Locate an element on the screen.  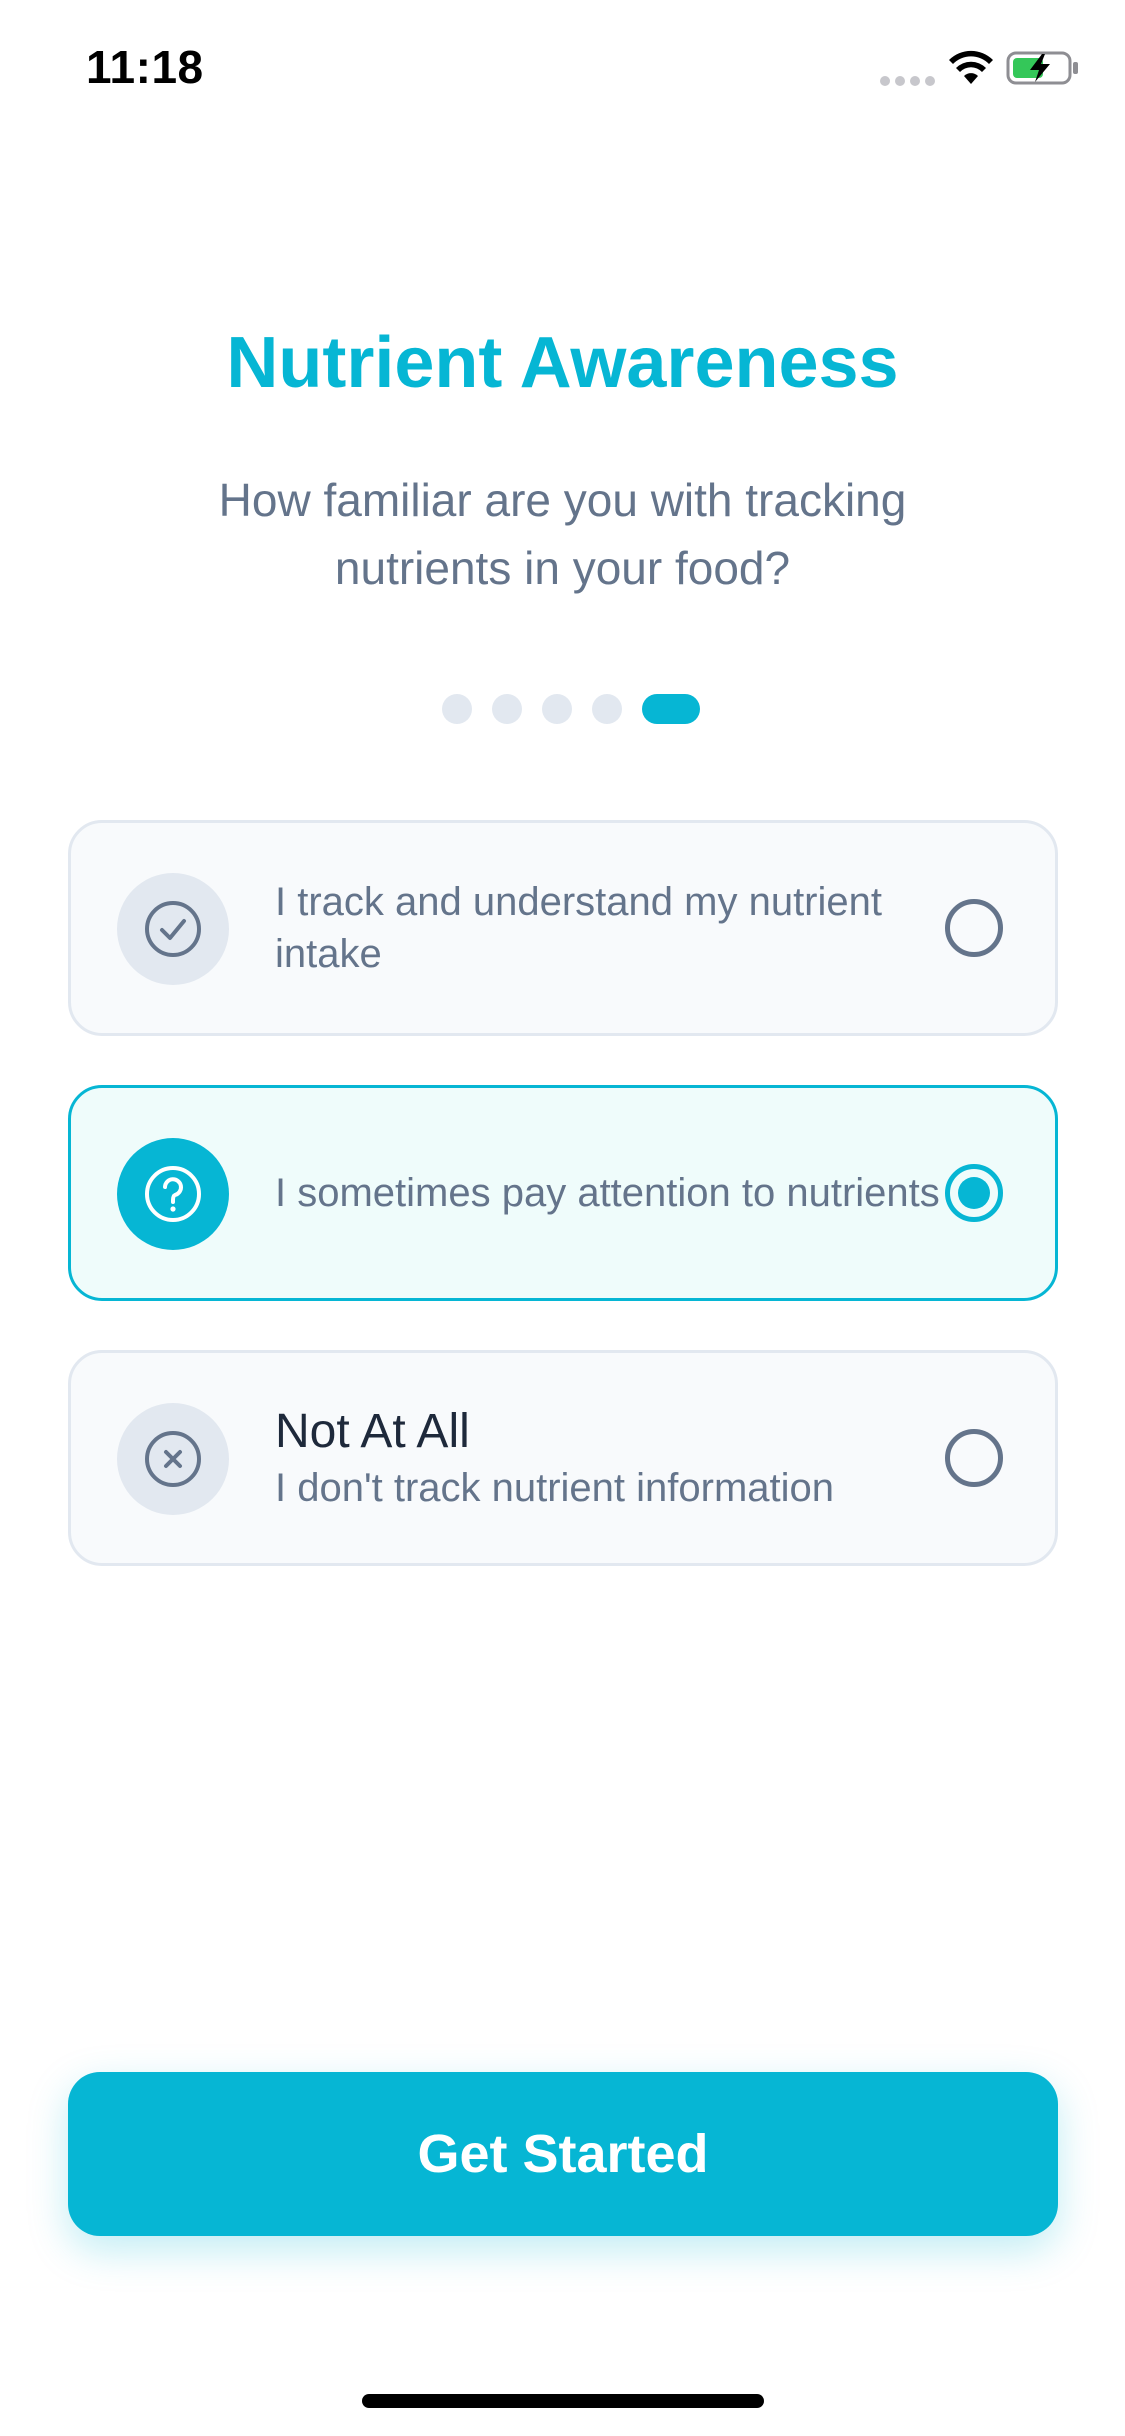
radio-selected-dot is located at coordinates (974, 1193).